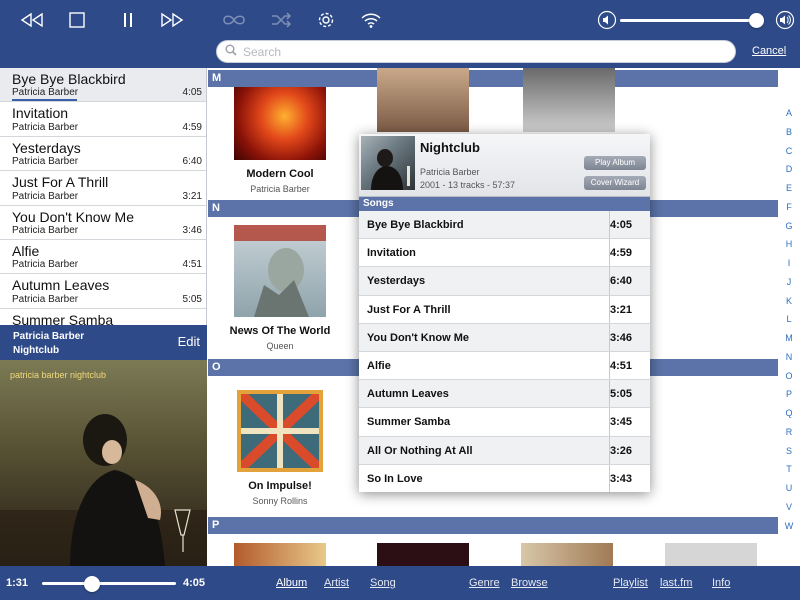 The width and height of the screenshot is (800, 600). What do you see at coordinates (789, 469) in the screenshot?
I see `alphabet-letter: T` at bounding box center [789, 469].